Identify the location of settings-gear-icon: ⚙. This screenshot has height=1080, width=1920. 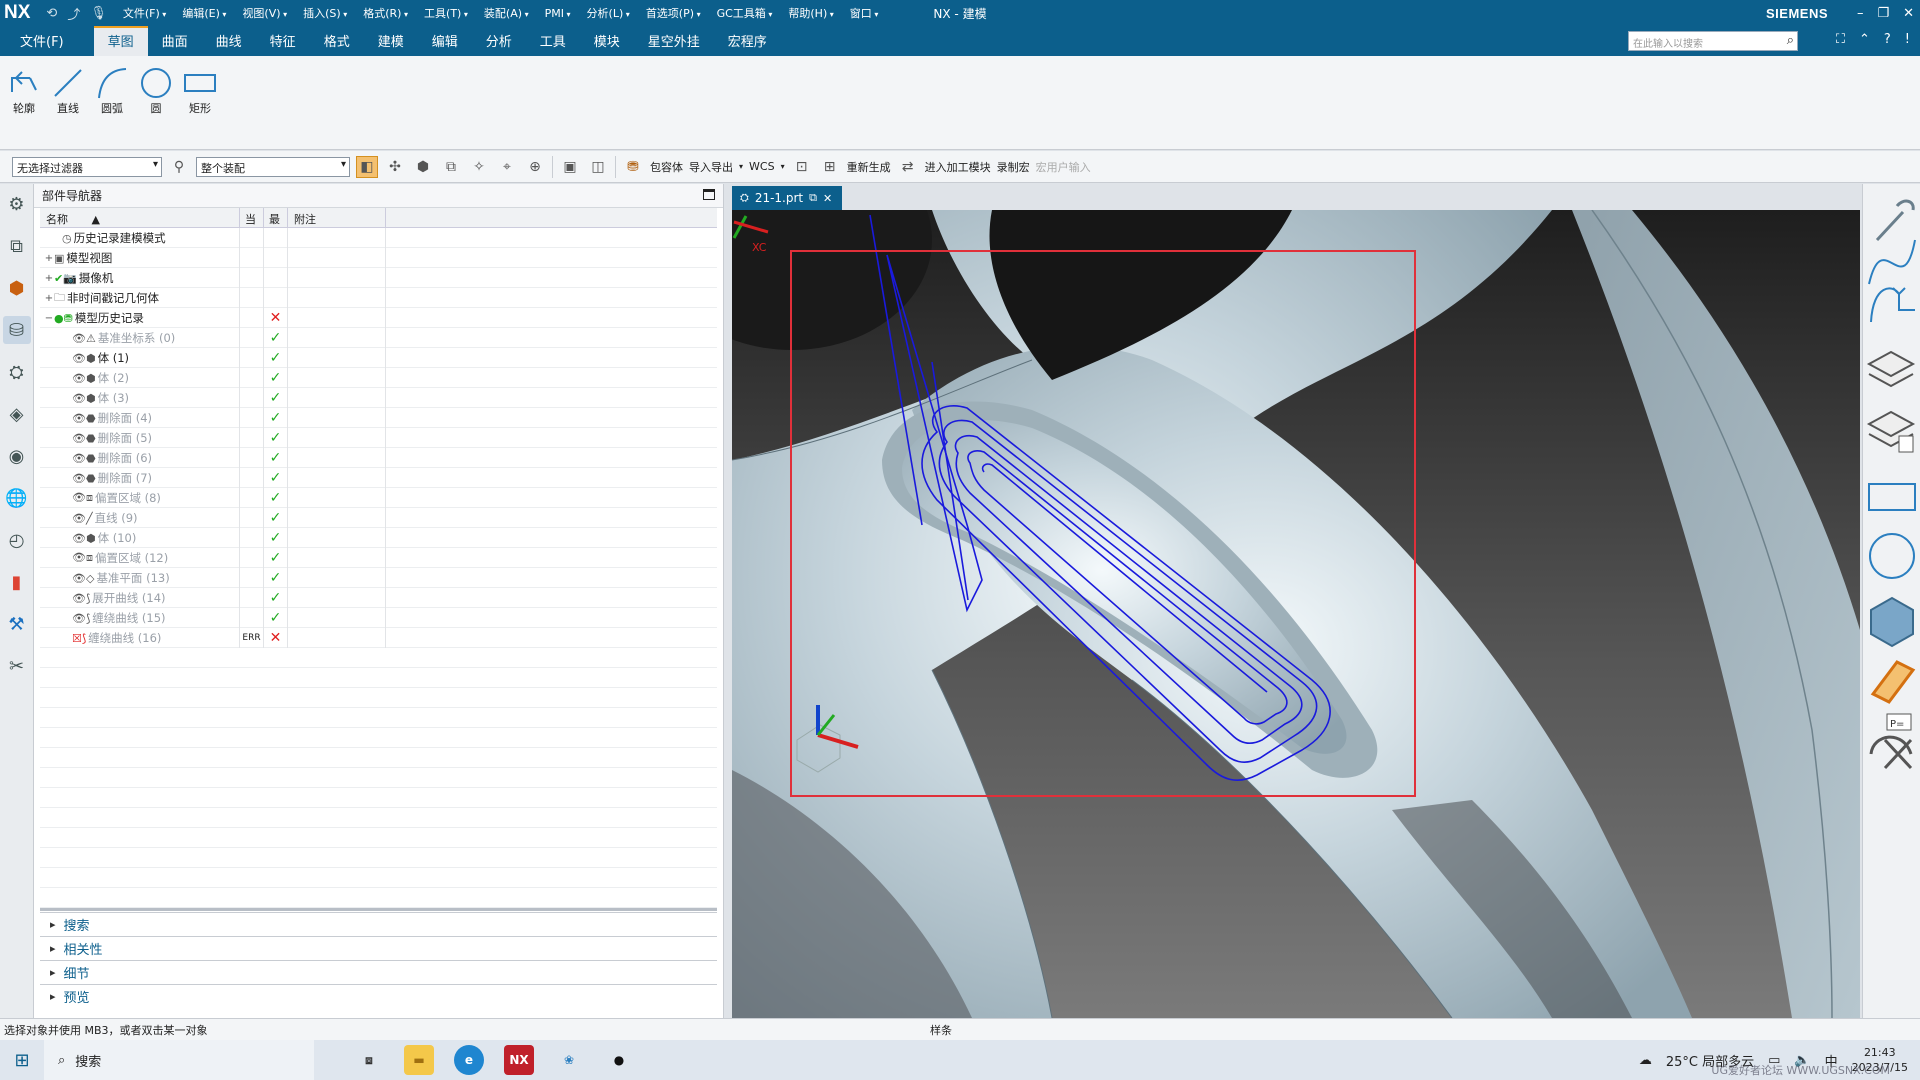
(17, 204).